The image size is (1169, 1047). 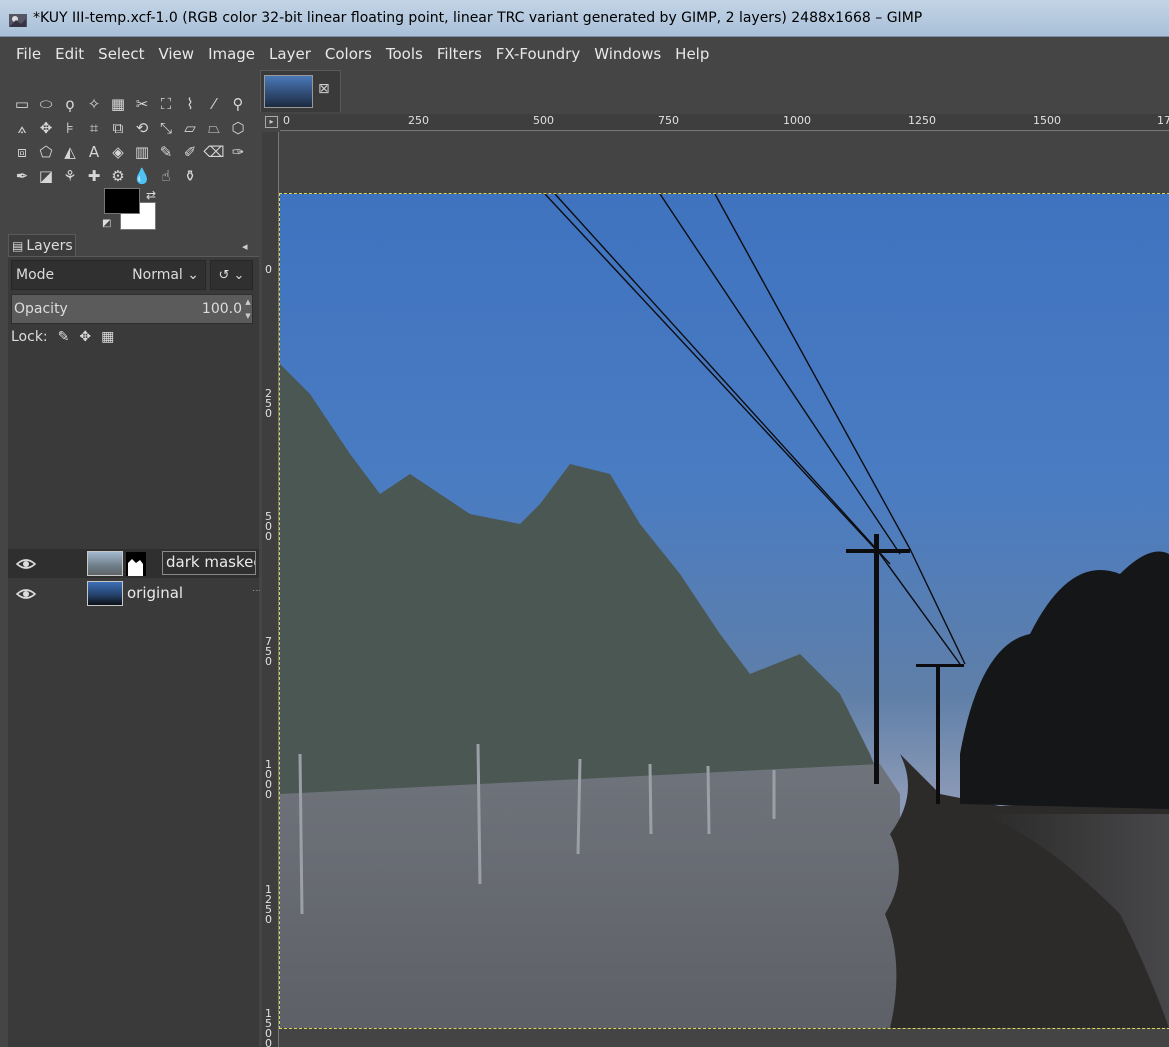 What do you see at coordinates (691, 54) in the screenshot?
I see `menu-help: Help` at bounding box center [691, 54].